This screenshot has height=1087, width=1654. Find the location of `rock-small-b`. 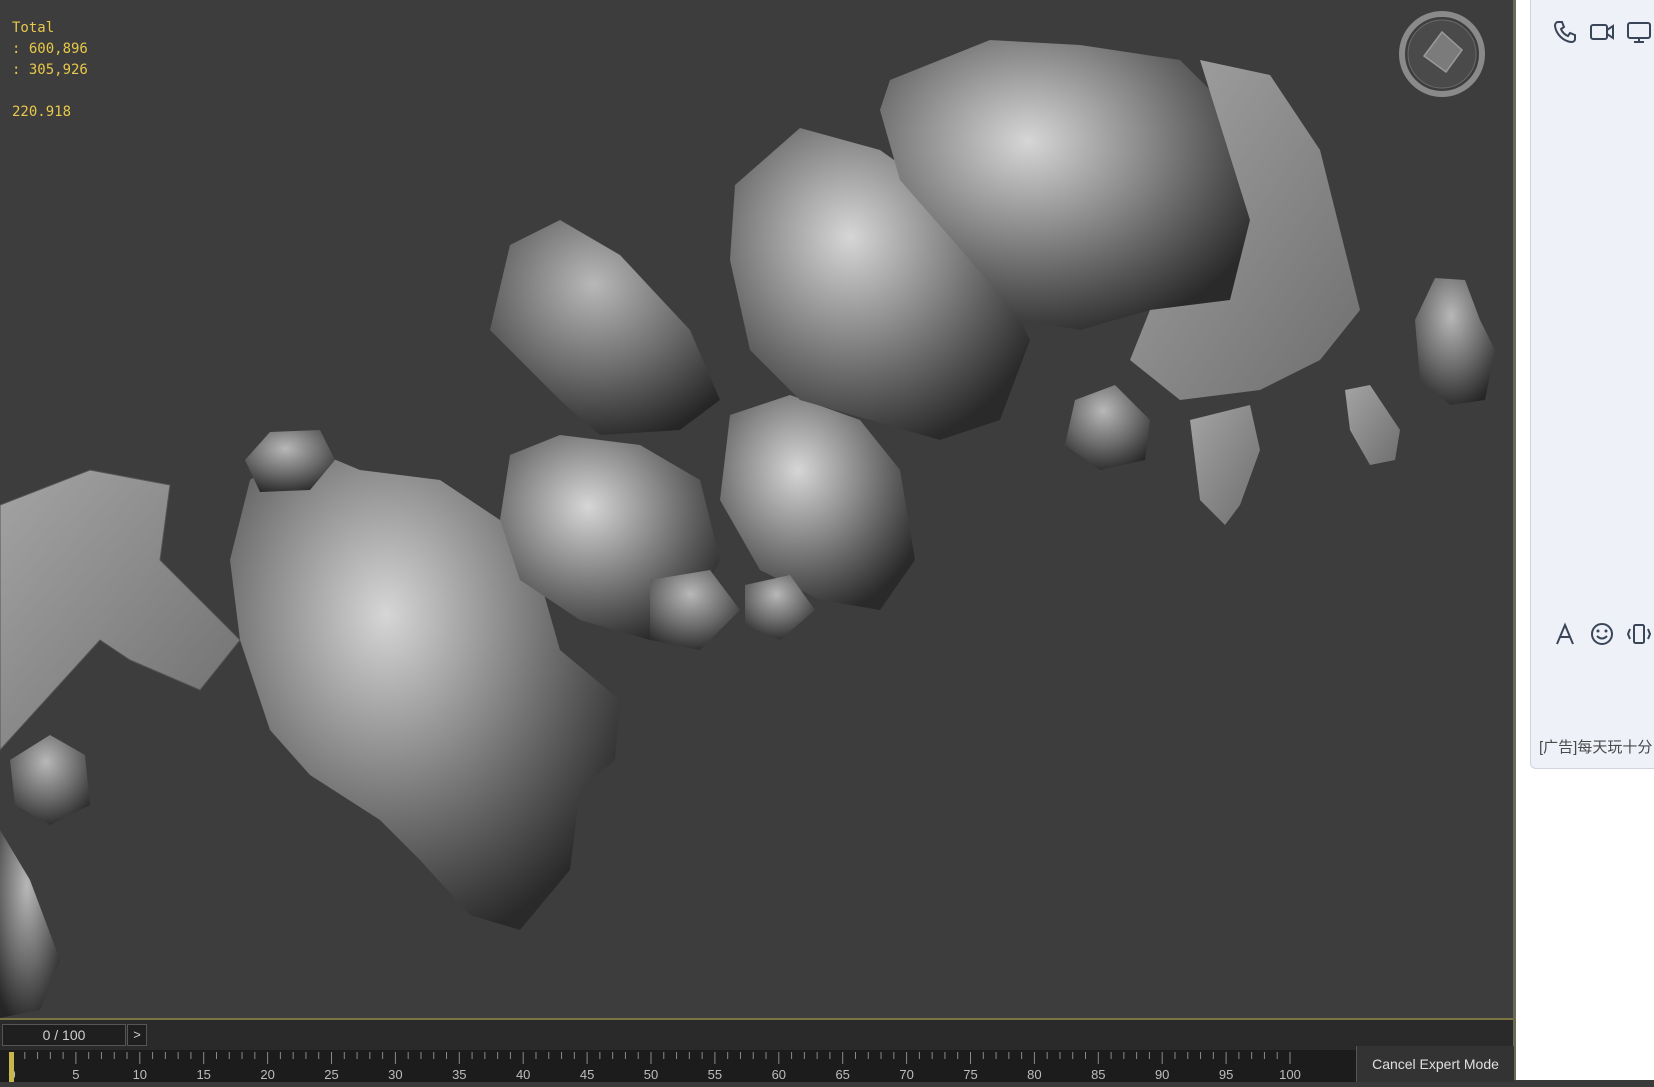

rock-small-b is located at coordinates (1225, 465).